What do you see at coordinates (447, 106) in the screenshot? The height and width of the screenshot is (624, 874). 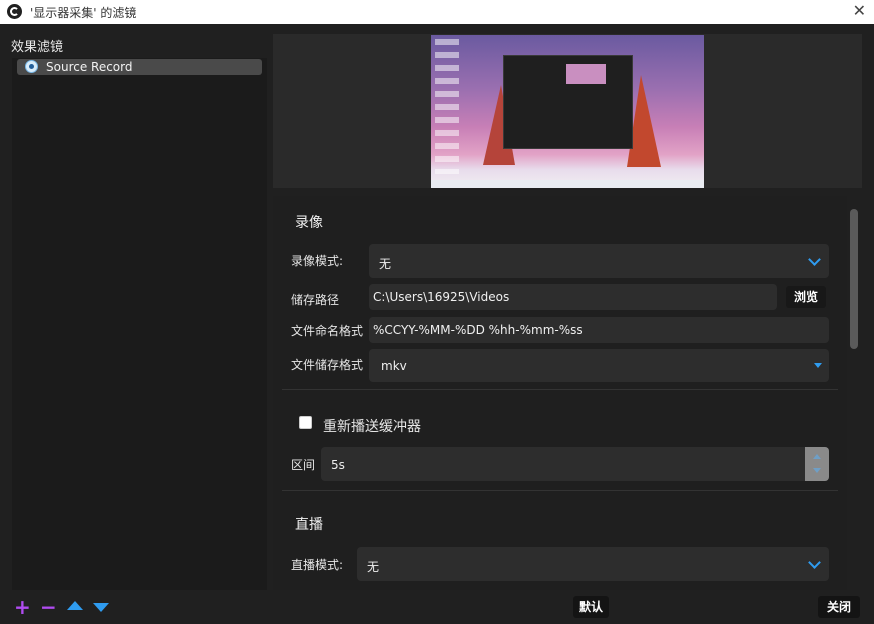 I see `desktop-icons` at bounding box center [447, 106].